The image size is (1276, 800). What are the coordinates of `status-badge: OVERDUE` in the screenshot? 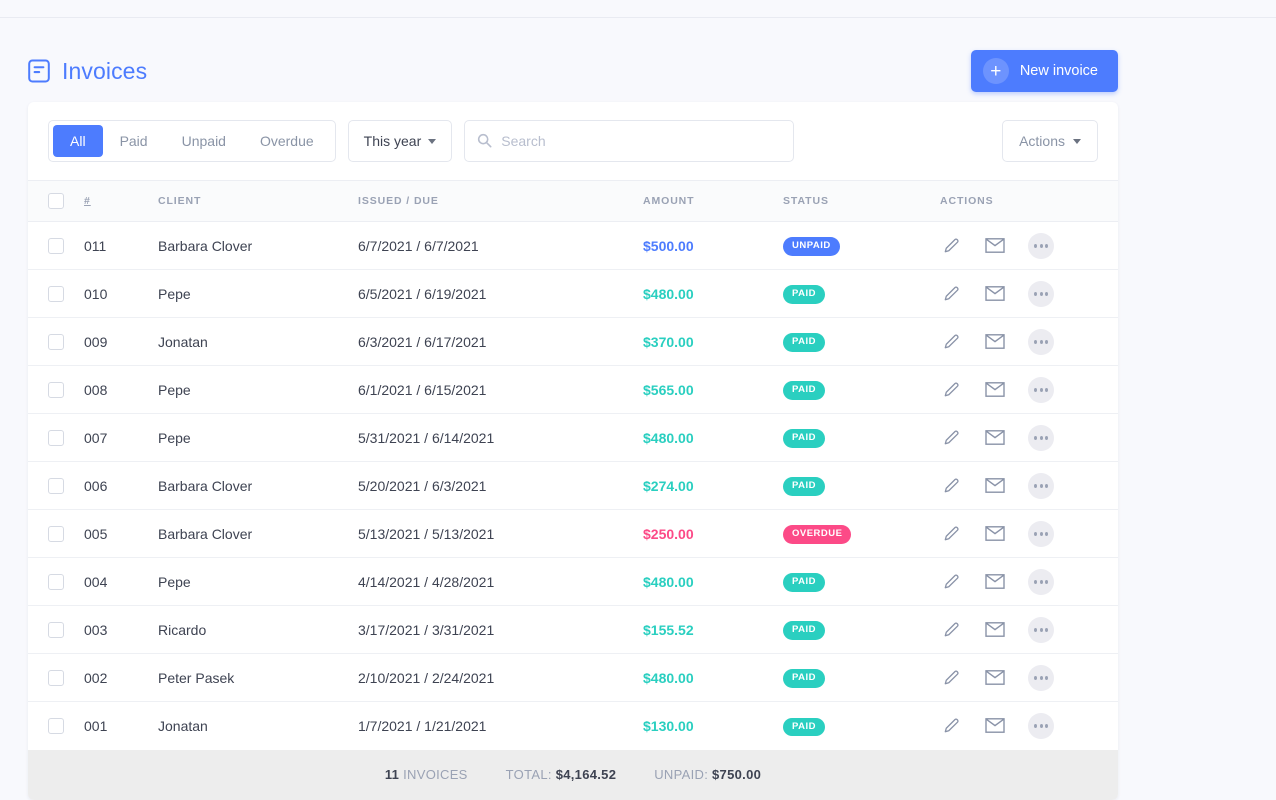 It's located at (817, 534).